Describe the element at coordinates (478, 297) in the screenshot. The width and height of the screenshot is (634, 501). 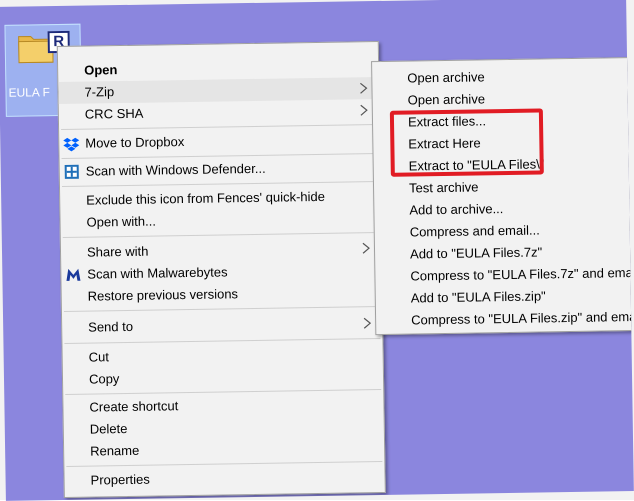
I see `submenu-item-label: Add to "EULA Files.zip"` at that location.